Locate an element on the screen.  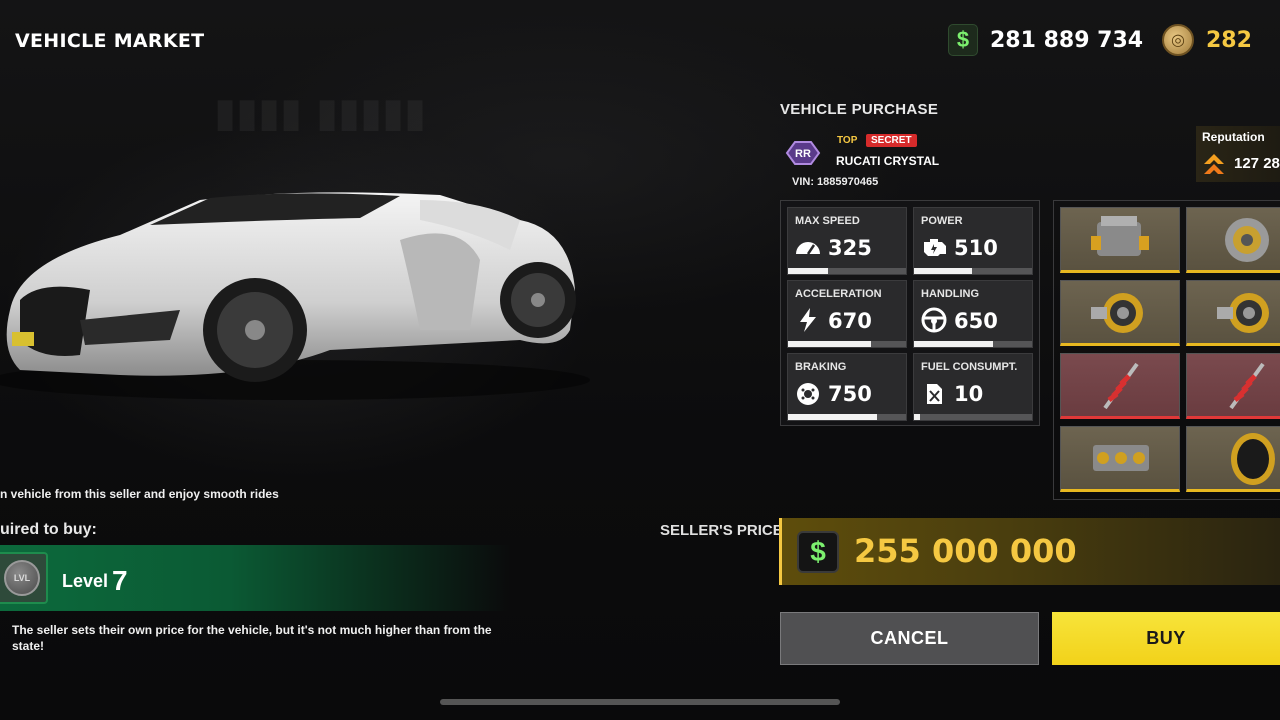
money-balance: $ 281 889 734 is located at coordinates (1045, 40).